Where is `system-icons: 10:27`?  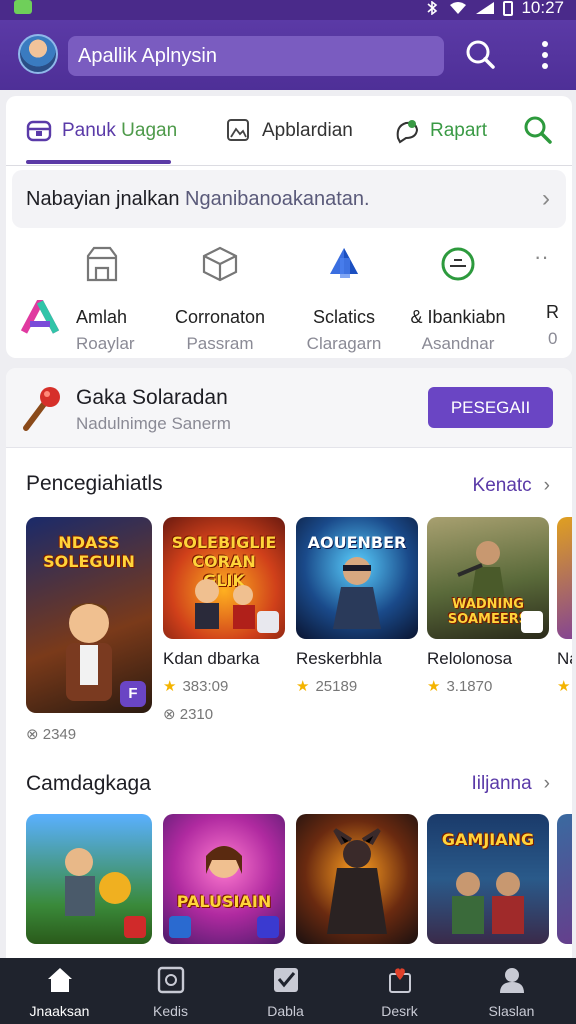
system-icons: 10:27 is located at coordinates (493, 9).